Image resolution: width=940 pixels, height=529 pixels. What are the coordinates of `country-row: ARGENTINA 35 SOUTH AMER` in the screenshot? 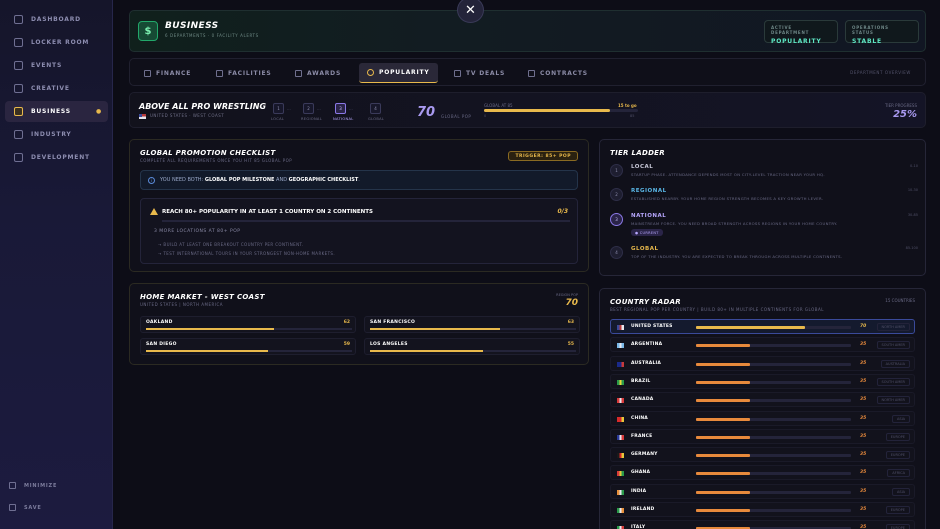 It's located at (762, 345).